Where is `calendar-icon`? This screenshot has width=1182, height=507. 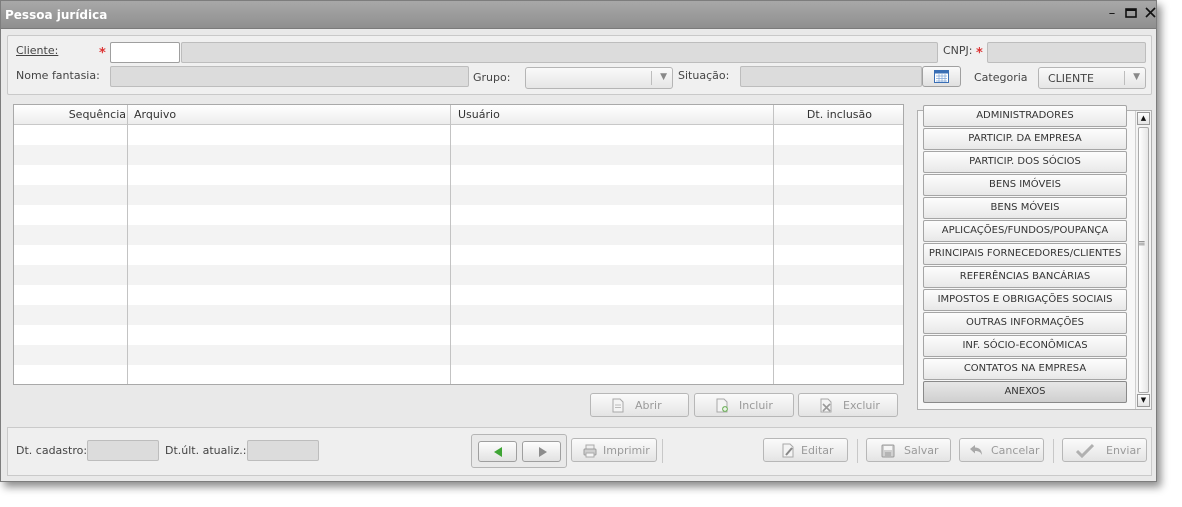
calendar-icon is located at coordinates (941, 76).